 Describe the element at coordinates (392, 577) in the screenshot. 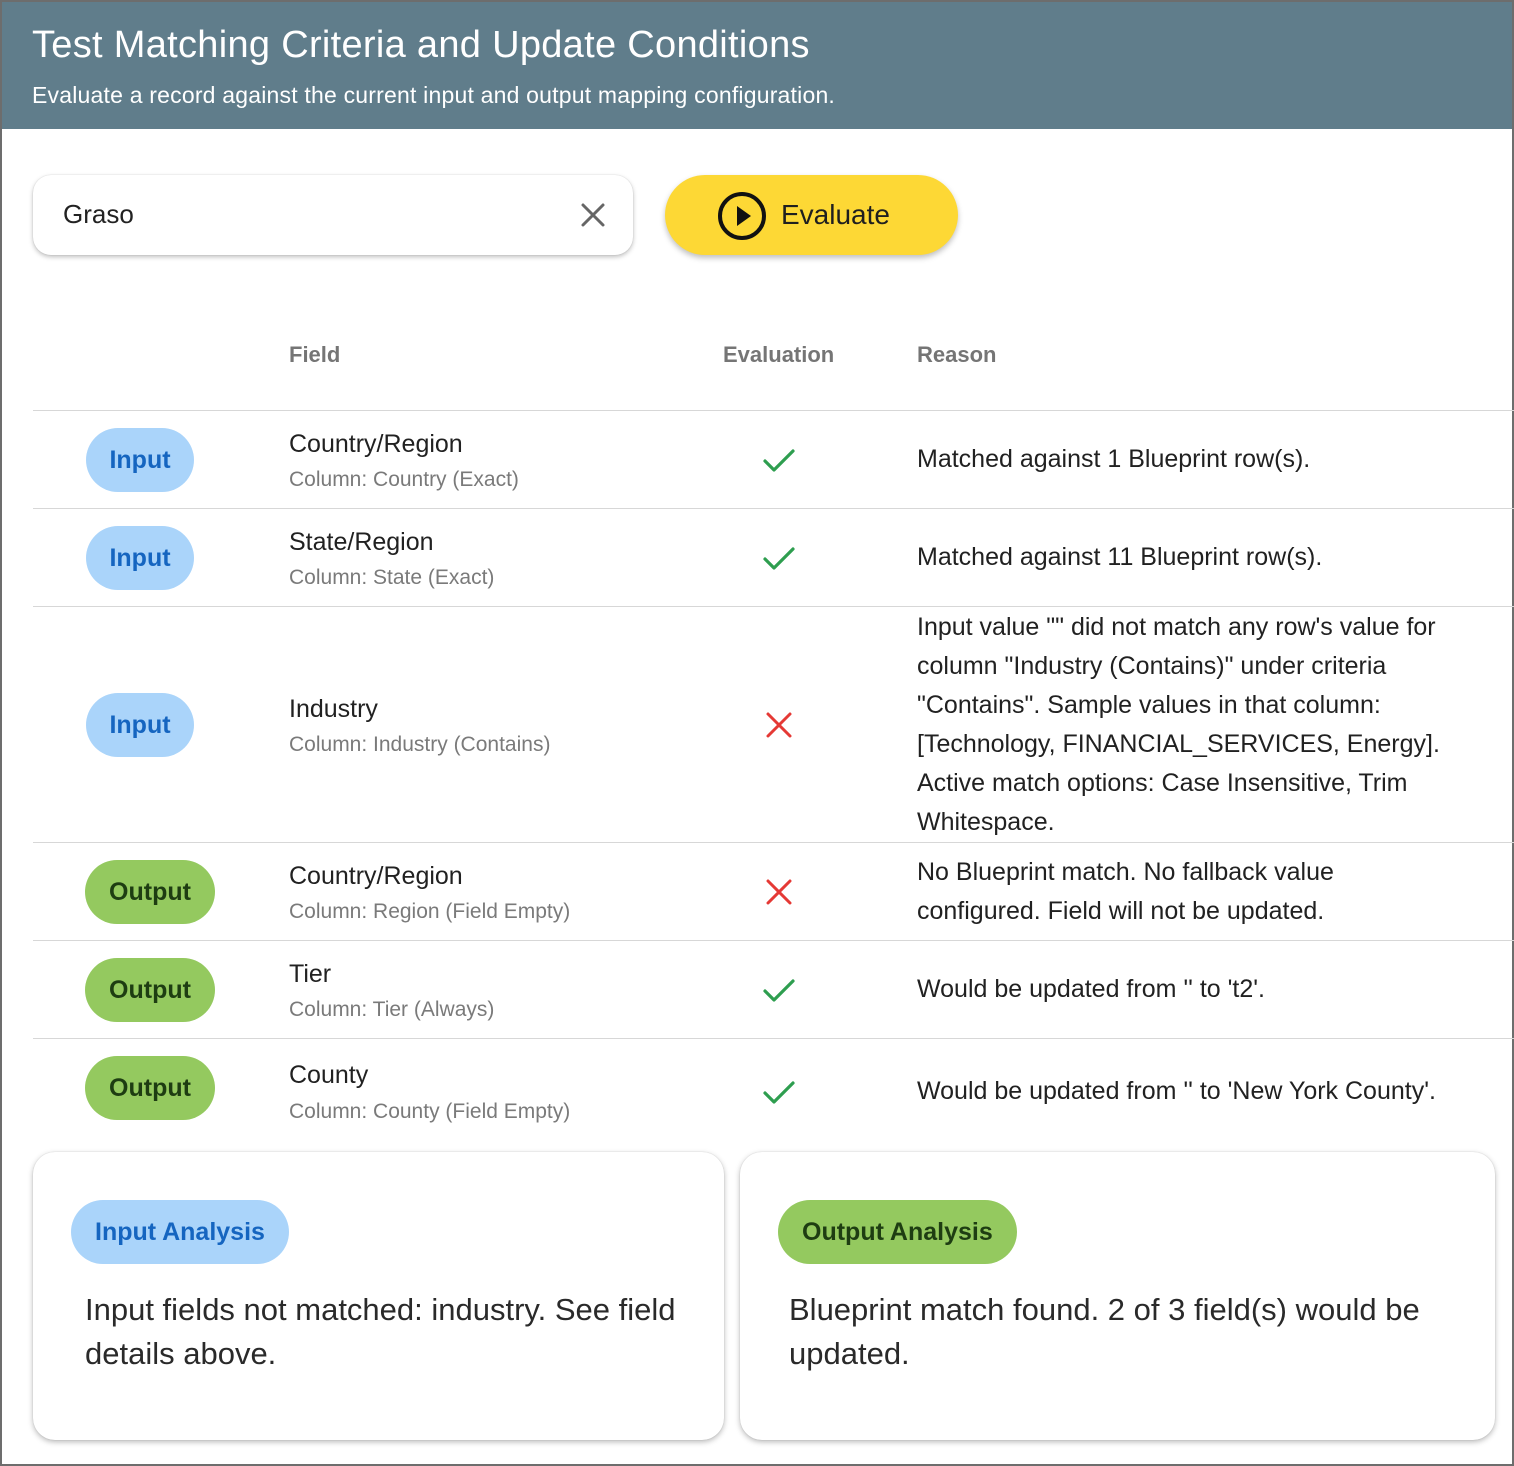

I see `field-column: Column: State (Exact)` at that location.